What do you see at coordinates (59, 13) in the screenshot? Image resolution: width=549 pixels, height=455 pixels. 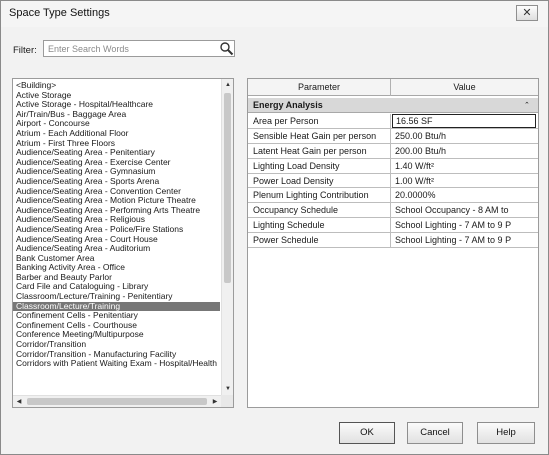 I see `dialog-title: Space Type Settings` at bounding box center [59, 13].